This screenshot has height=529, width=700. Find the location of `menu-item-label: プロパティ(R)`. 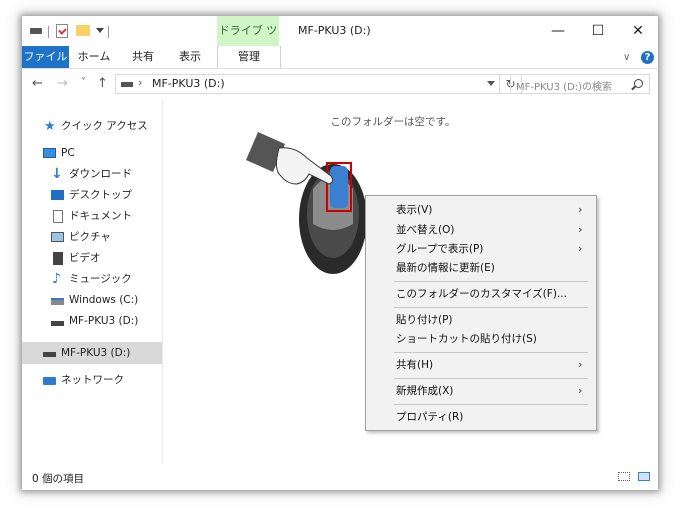

menu-item-label: プロパティ(R) is located at coordinates (430, 417).